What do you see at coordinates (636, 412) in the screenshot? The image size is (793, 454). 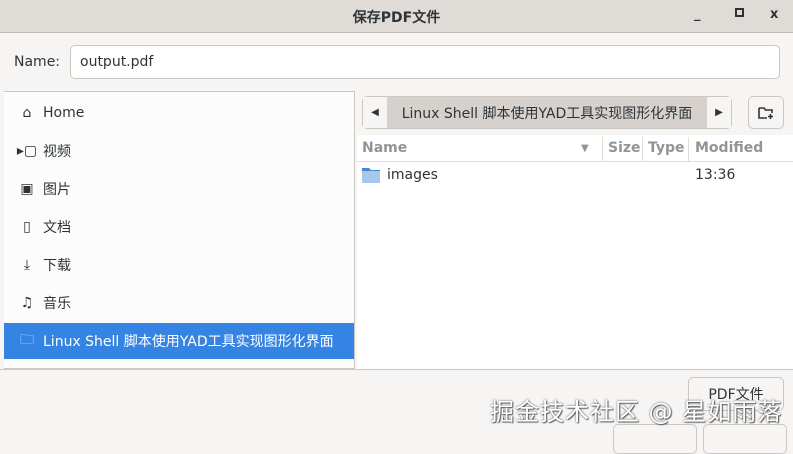 I see `watermark: 掘金技术社区 @ 星如雨落` at bounding box center [636, 412].